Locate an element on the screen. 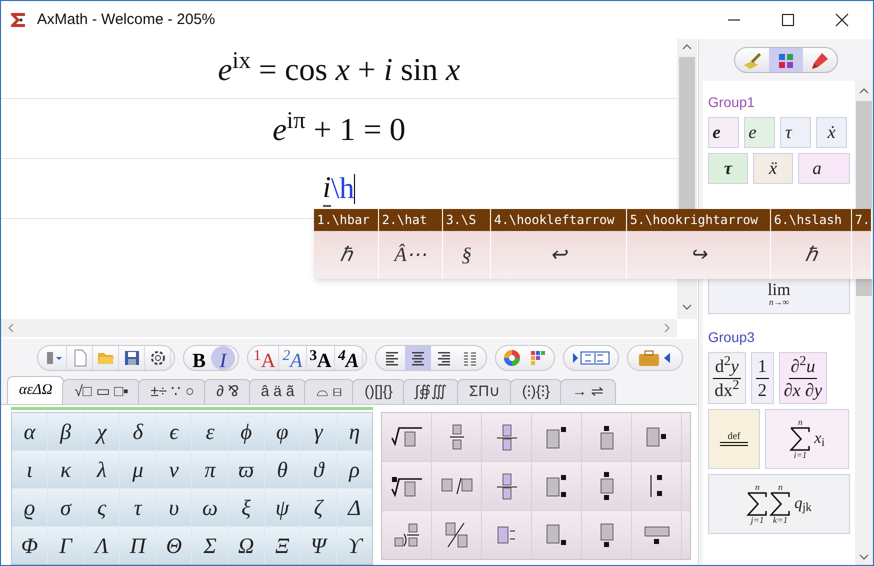 The image size is (874, 566). greek-letter-button: ι is located at coordinates (30, 469).